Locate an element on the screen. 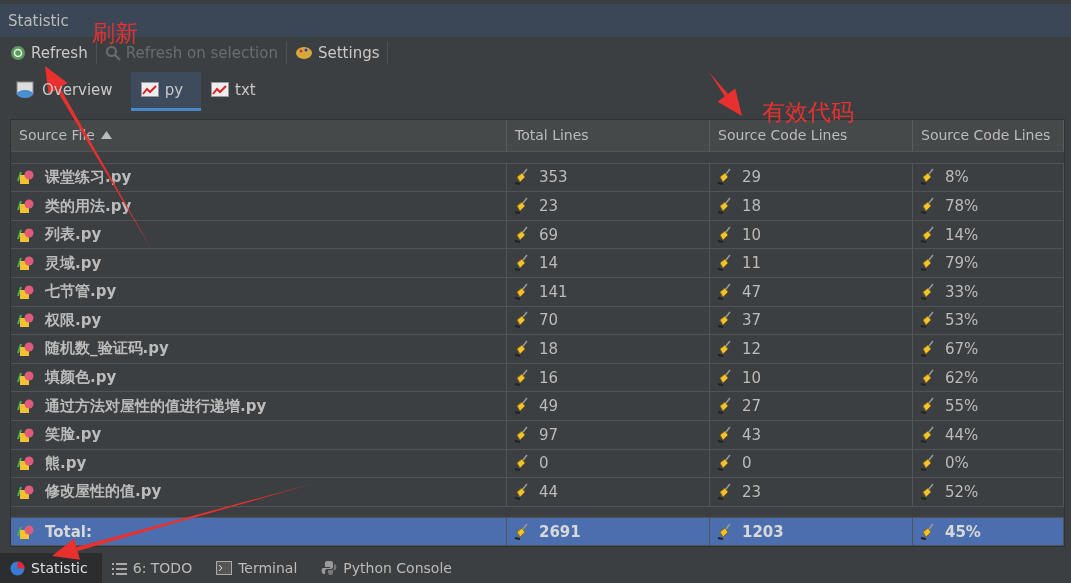 Image resolution: width=1071 pixels, height=583 pixels. file-name: 通过方法对屋性的值进行递增.py is located at coordinates (156, 406).